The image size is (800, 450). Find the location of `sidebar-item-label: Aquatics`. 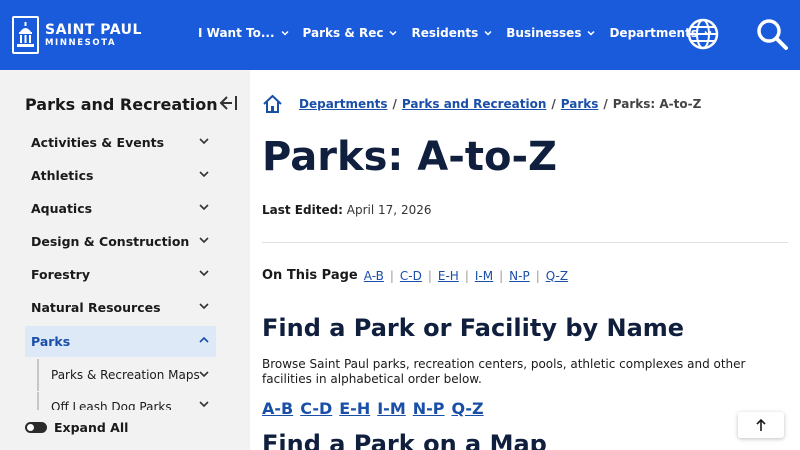

sidebar-item-label: Aquatics is located at coordinates (62, 208).